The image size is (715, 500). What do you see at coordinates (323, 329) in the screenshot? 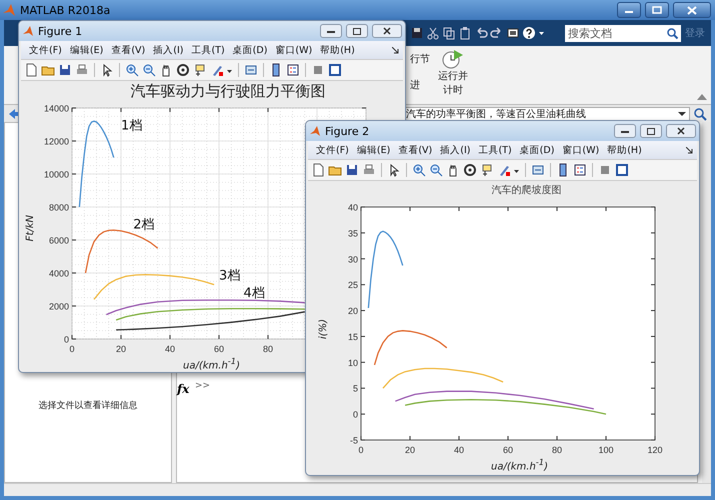
I see `y-axis-label: i(%)` at bounding box center [323, 329].